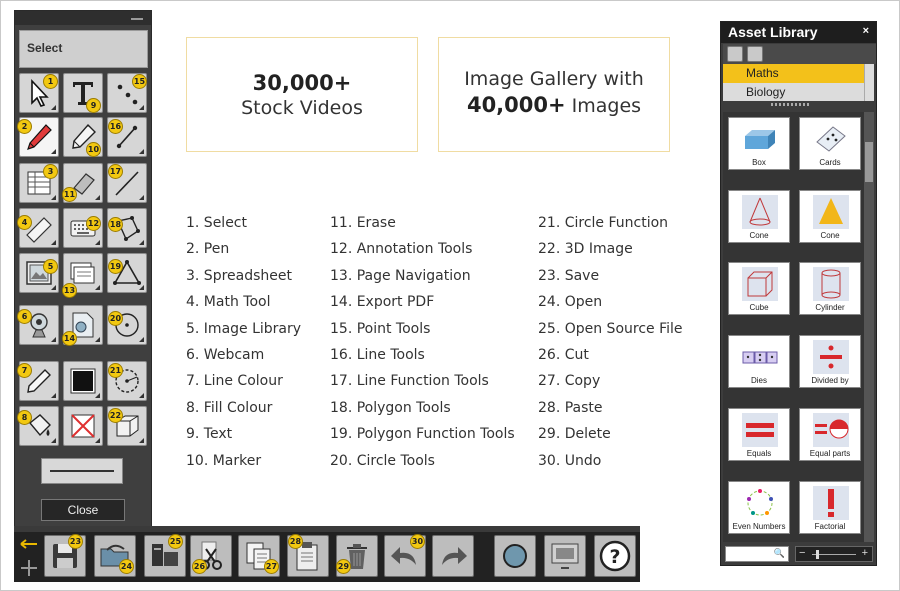 The width and height of the screenshot is (900, 591). Describe the element at coordinates (295, 541) in the screenshot. I see `badge-28: 28` at that location.